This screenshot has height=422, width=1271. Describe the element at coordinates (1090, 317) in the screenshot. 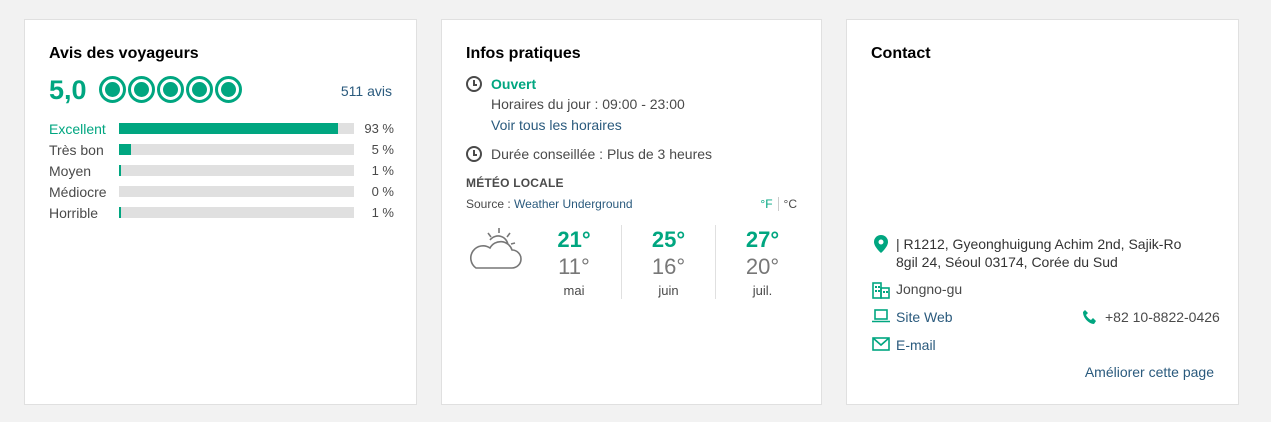

I see `phone-icon` at that location.